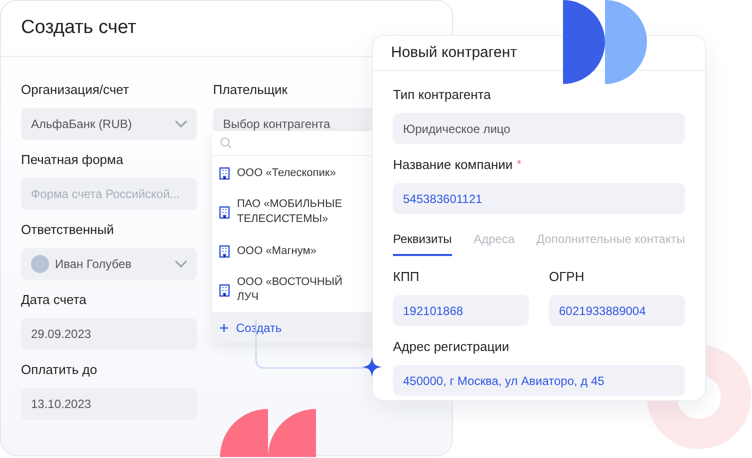 The image size is (752, 458). I want to click on card-title: Создать счет, so click(78, 28).